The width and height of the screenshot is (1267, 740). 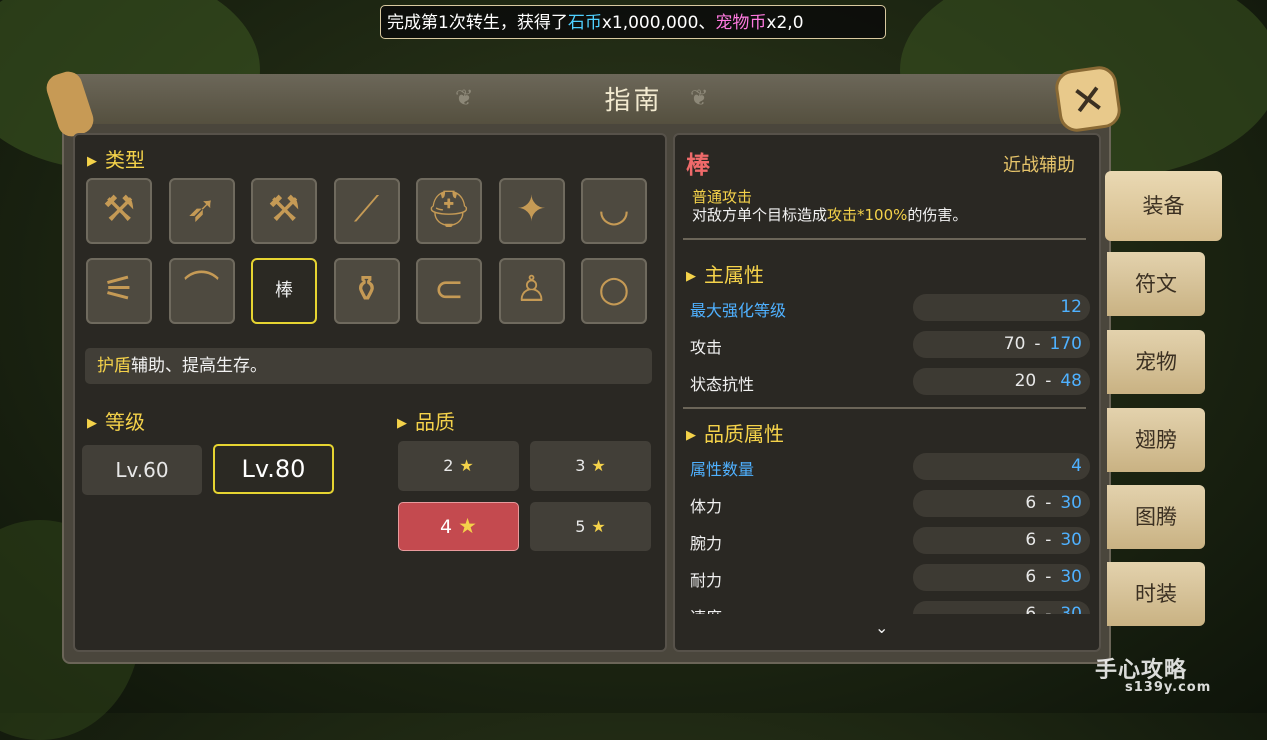 I want to click on type-slot: ⊂, so click(x=449, y=291).